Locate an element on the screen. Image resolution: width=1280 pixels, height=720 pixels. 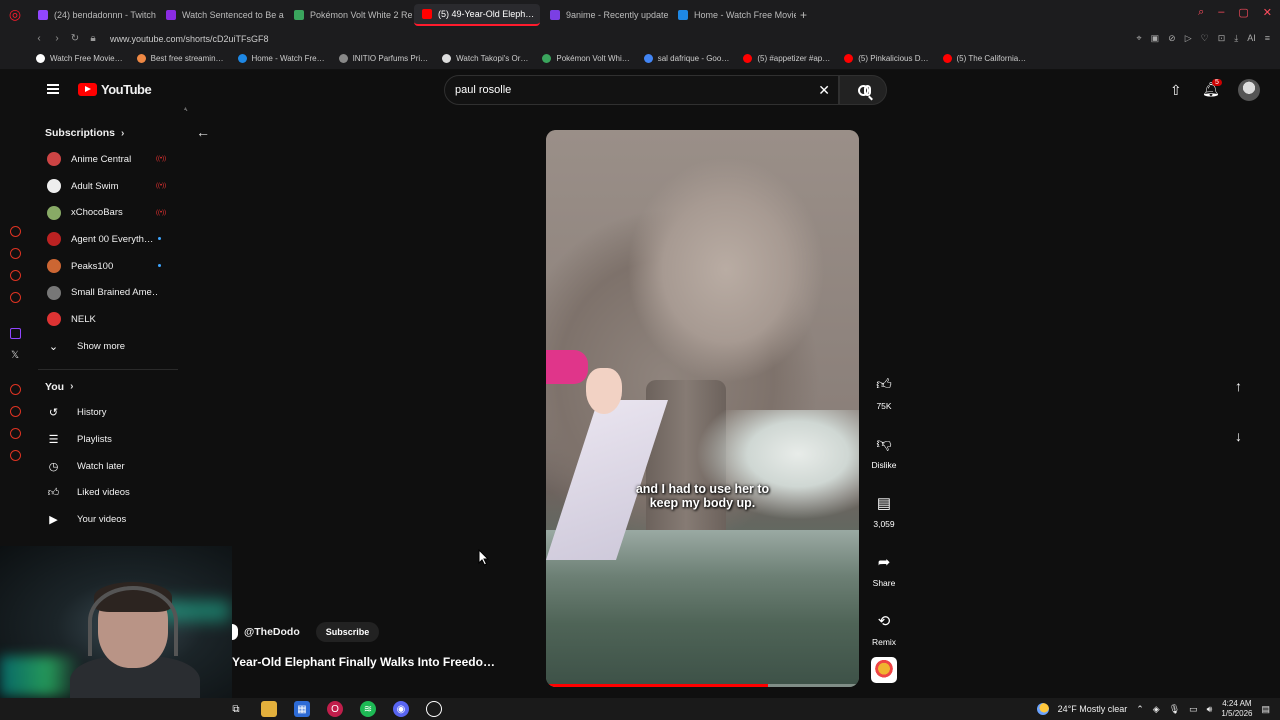
adblock-icon: ⊘ is located at coordinates (1172, 38).